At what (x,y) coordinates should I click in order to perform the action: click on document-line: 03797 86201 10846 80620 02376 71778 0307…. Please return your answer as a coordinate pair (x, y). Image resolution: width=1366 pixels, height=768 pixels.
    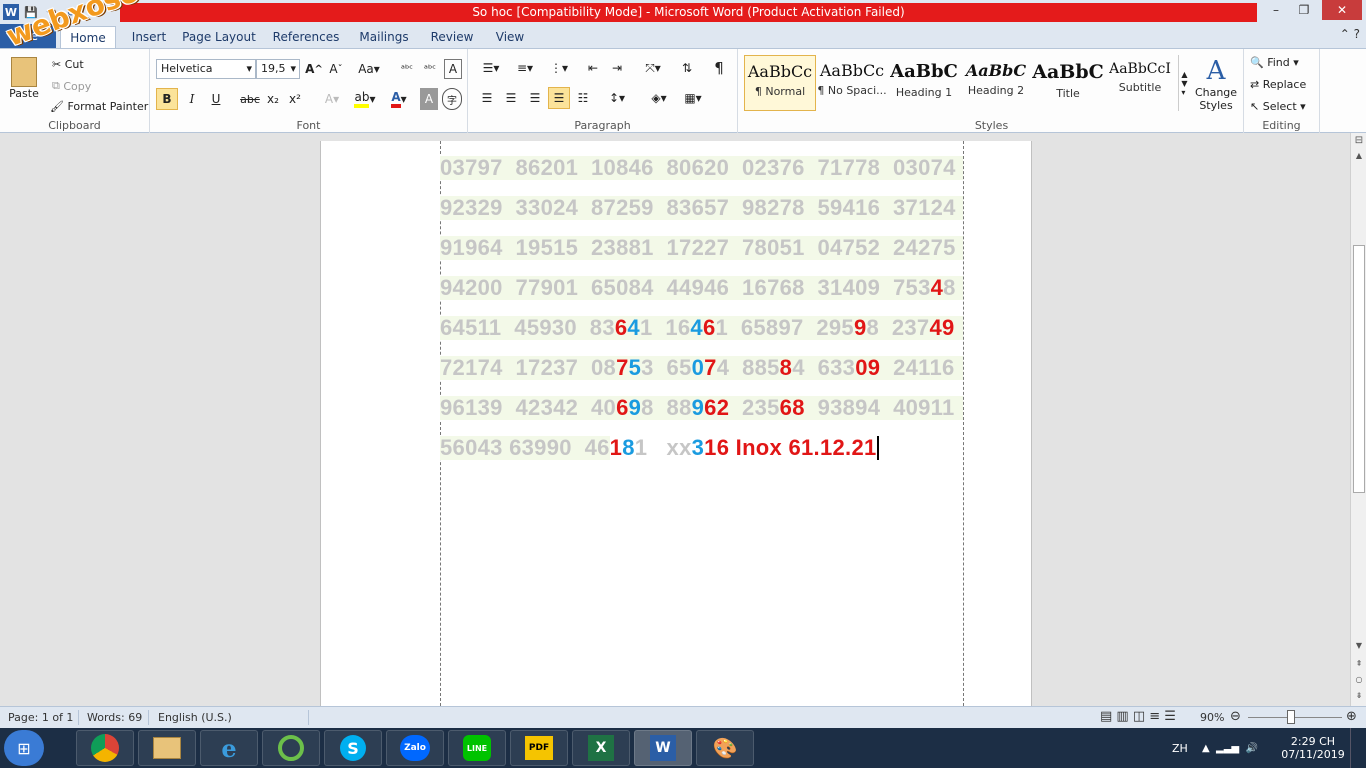
    Looking at the image, I should click on (701, 168).